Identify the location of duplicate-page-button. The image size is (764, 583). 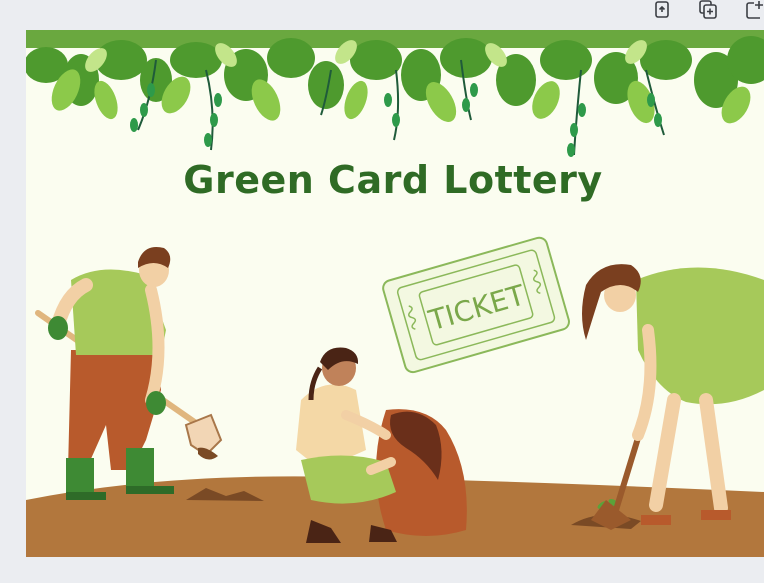
(708, 10).